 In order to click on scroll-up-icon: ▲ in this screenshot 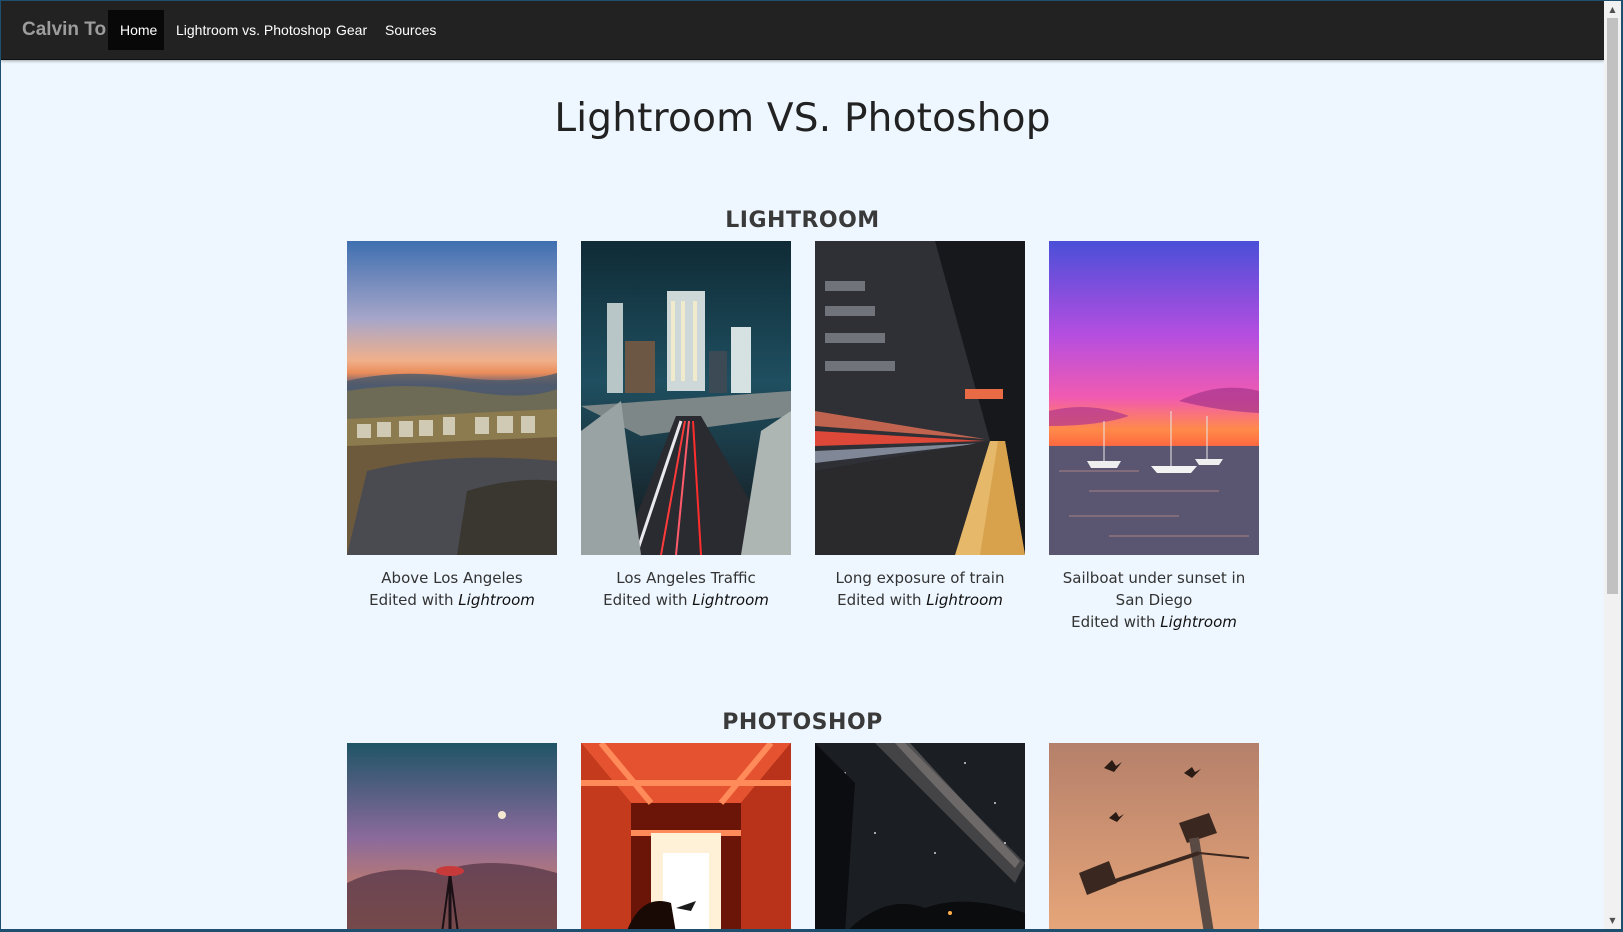, I will do `click(1612, 9)`.